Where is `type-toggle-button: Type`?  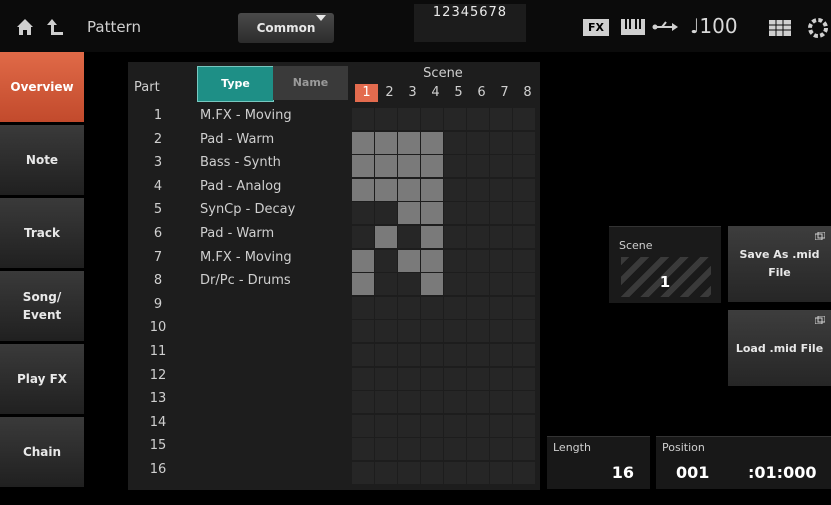
type-toggle-button: Type is located at coordinates (235, 84).